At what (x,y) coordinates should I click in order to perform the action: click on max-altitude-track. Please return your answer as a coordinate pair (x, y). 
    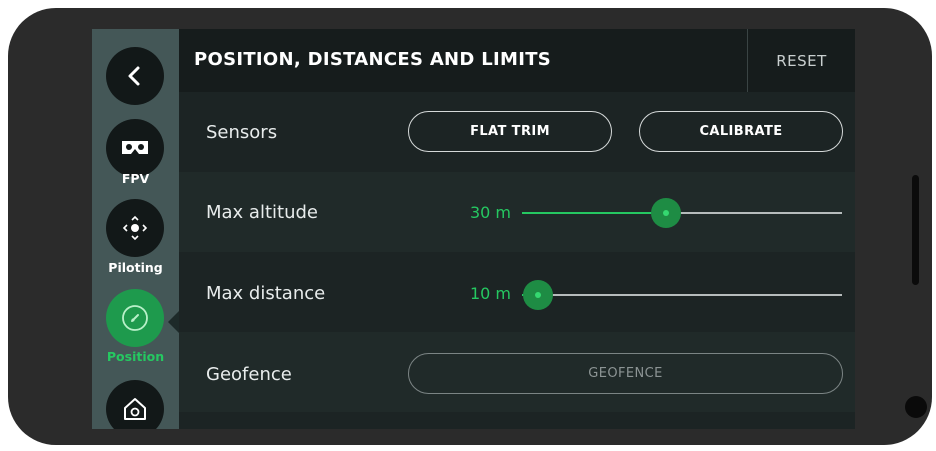
    Looking at the image, I should click on (754, 213).